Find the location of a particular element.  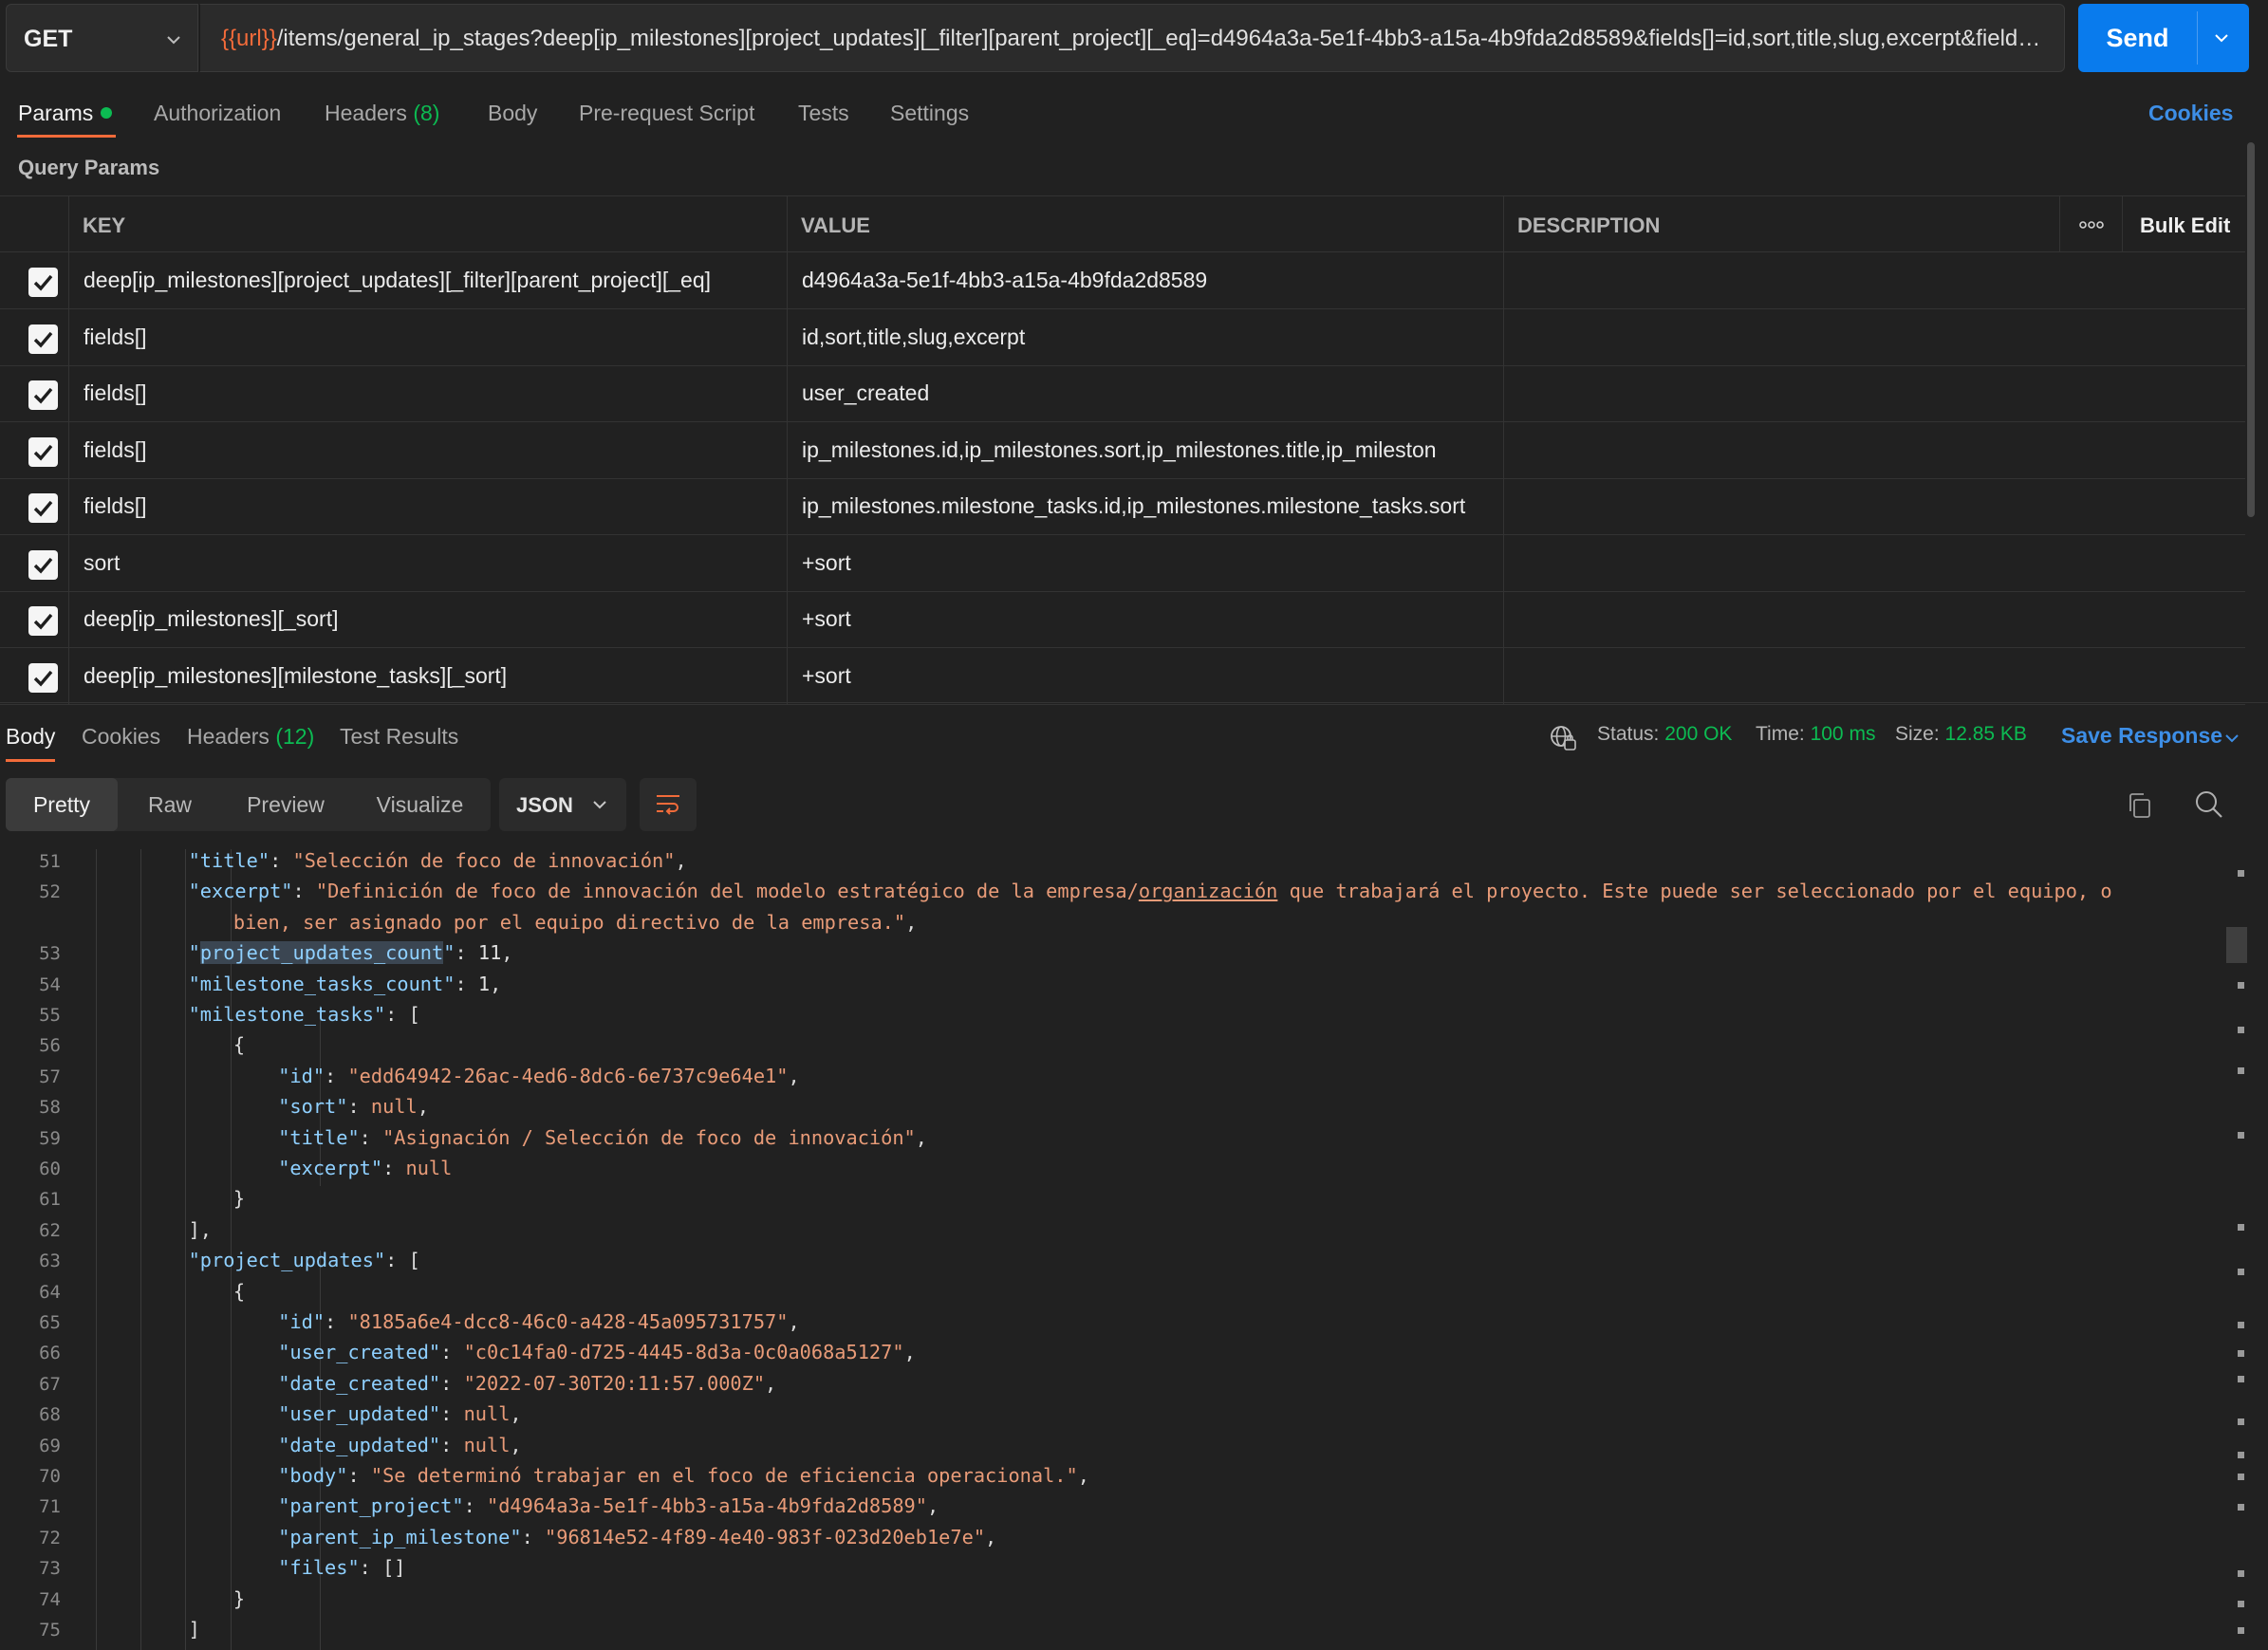

code-content: "files": [] is located at coordinates (342, 1567).